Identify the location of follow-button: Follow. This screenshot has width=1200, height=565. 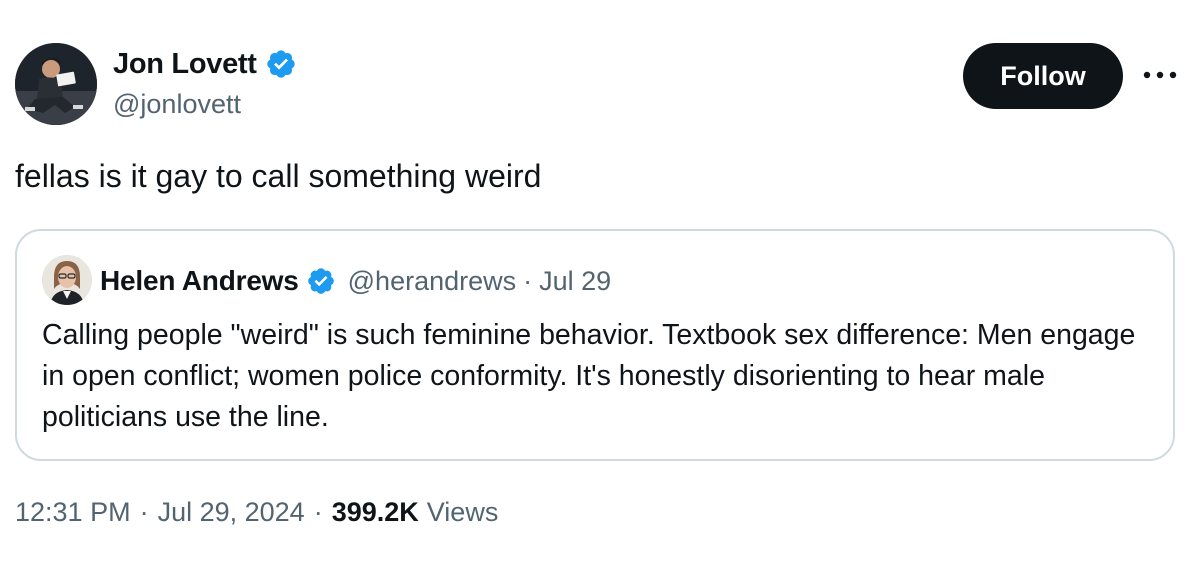
(1043, 76).